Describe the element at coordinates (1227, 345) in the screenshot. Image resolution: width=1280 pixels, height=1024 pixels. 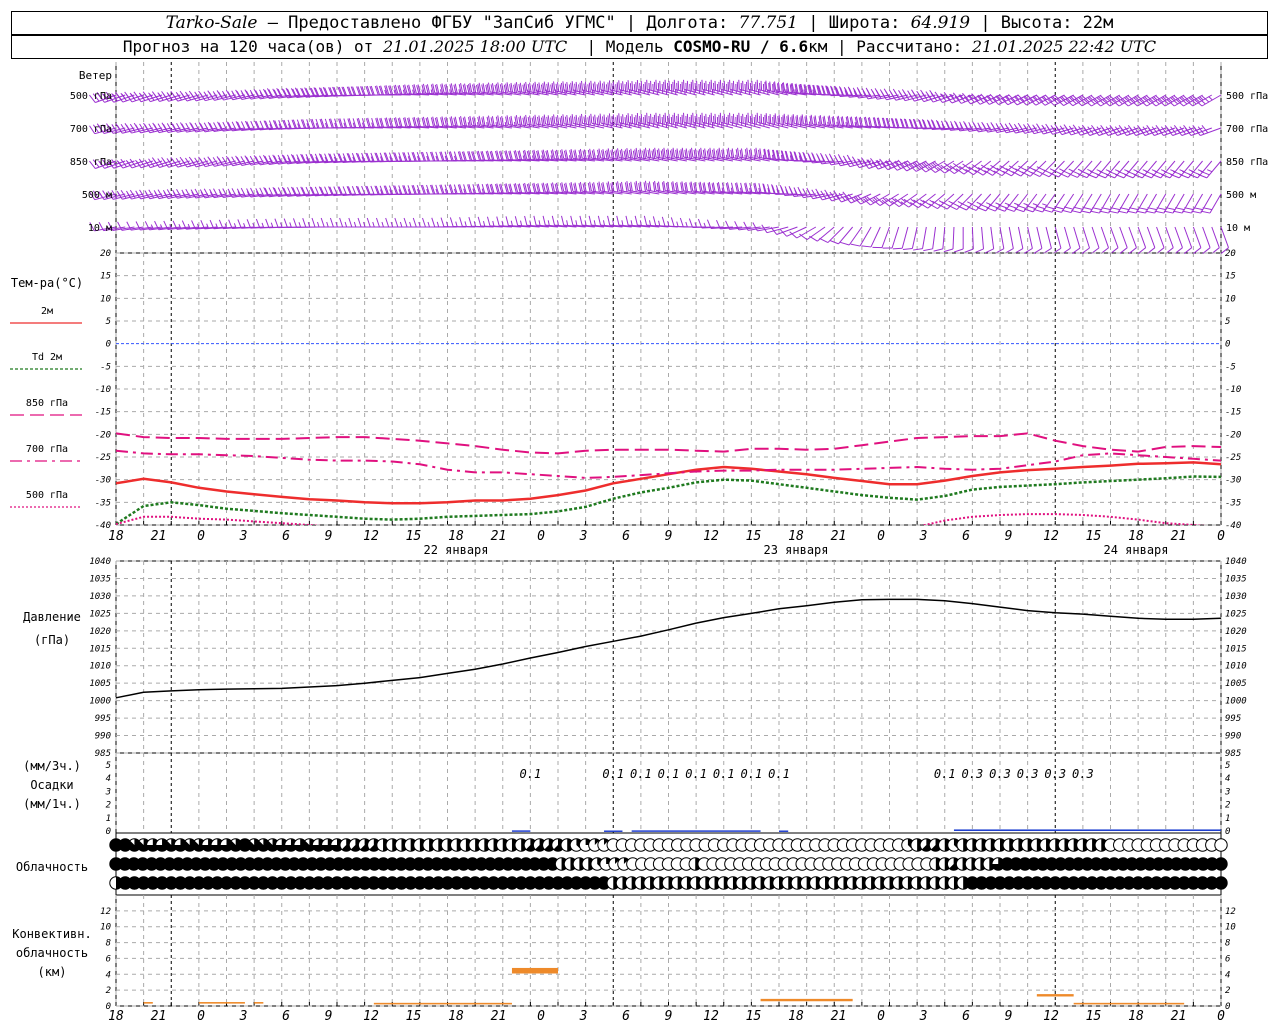
I see `temp-ytick-right: 0` at that location.